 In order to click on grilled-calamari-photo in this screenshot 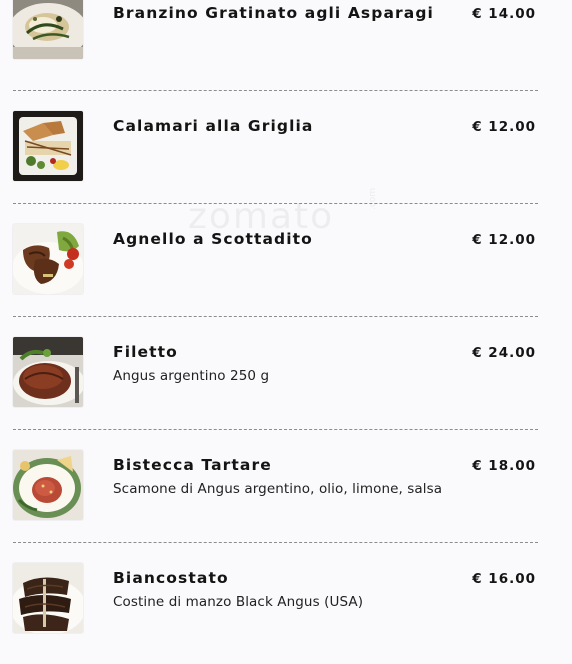, I will do `click(48, 146)`.